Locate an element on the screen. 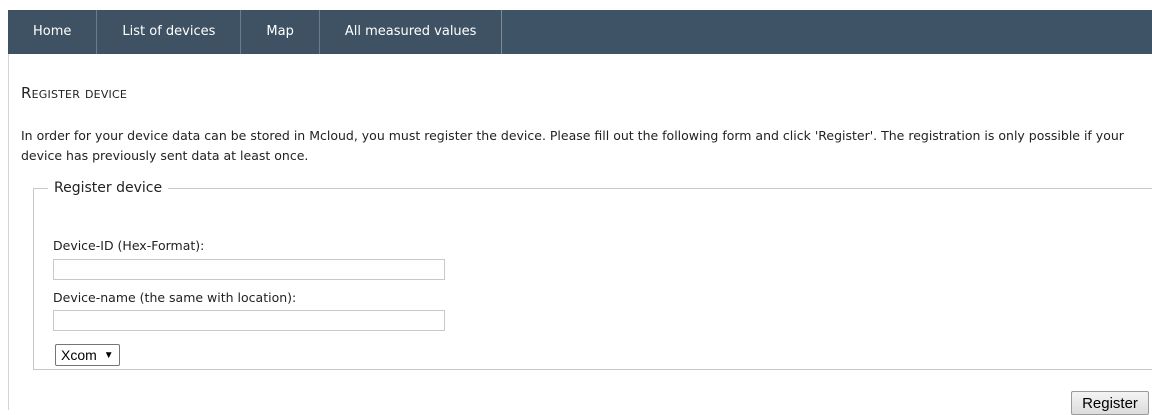 This screenshot has height=415, width=1152. device-id-input is located at coordinates (249, 269).